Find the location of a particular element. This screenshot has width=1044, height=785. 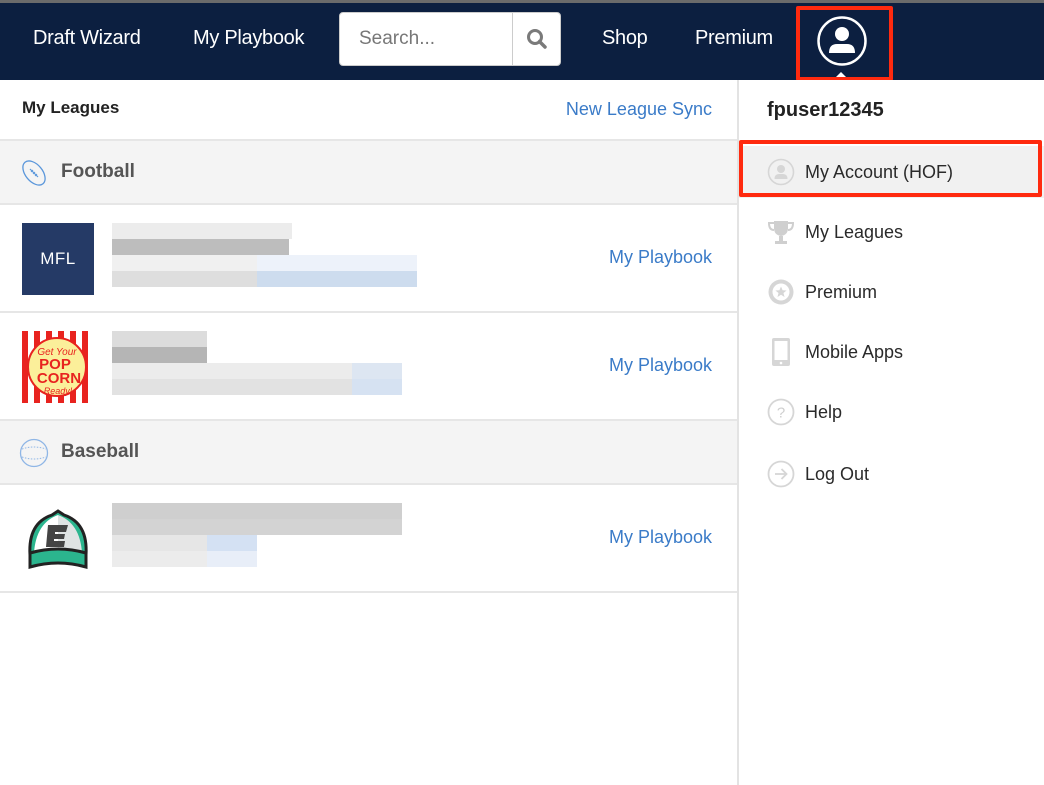

menu-item-label: Premium is located at coordinates (841, 291).